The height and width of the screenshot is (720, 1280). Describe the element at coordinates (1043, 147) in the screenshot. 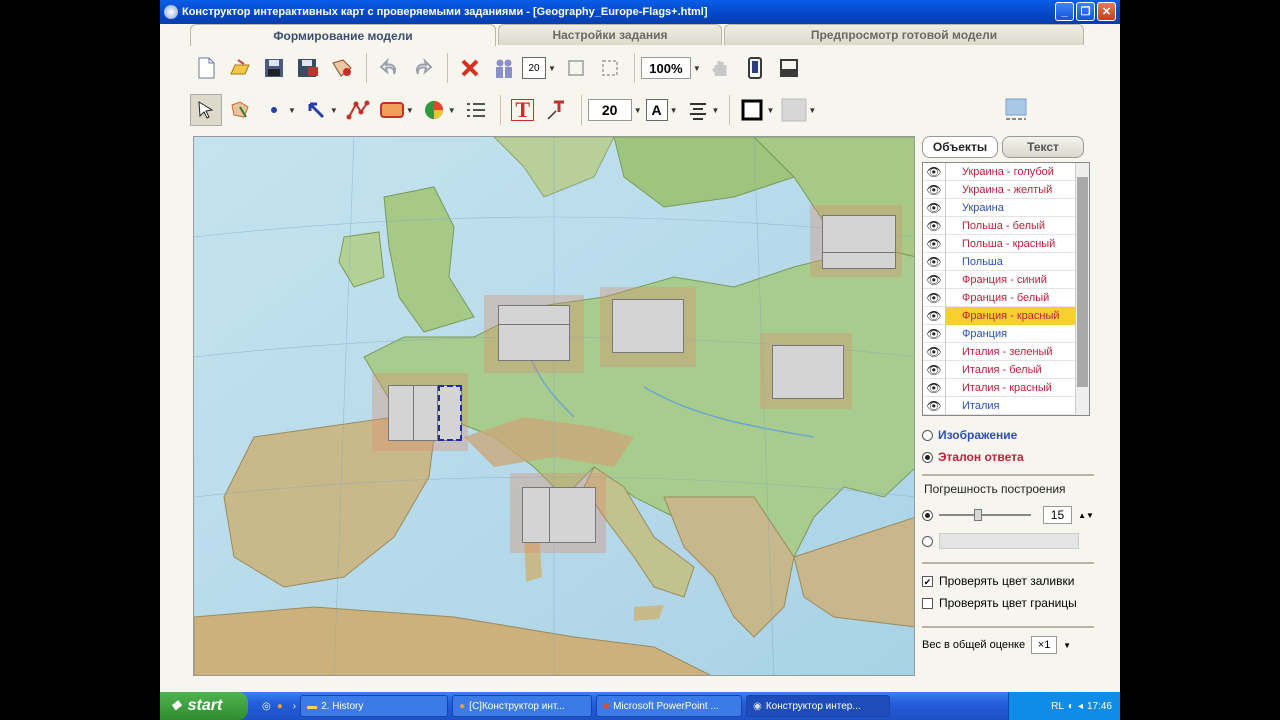

I see `tab-text: Текст` at that location.